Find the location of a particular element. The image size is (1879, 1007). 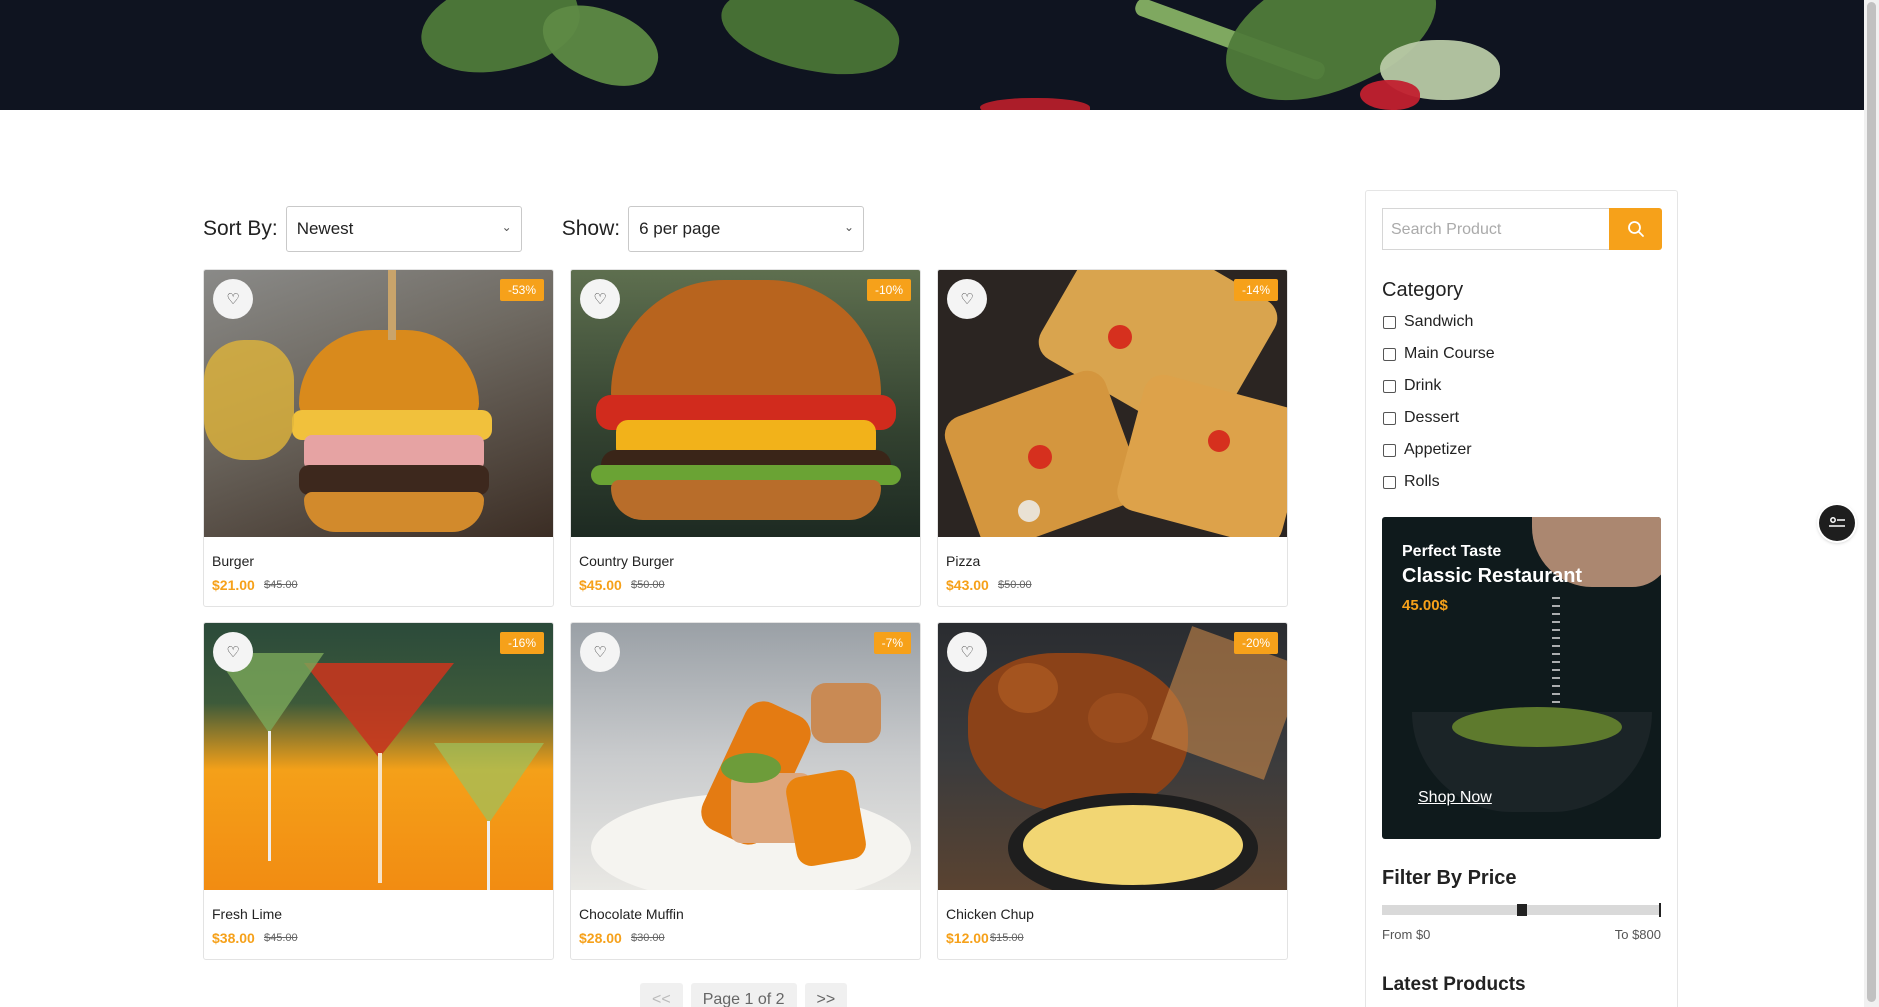

pagination-prev-button: << is located at coordinates (661, 995).